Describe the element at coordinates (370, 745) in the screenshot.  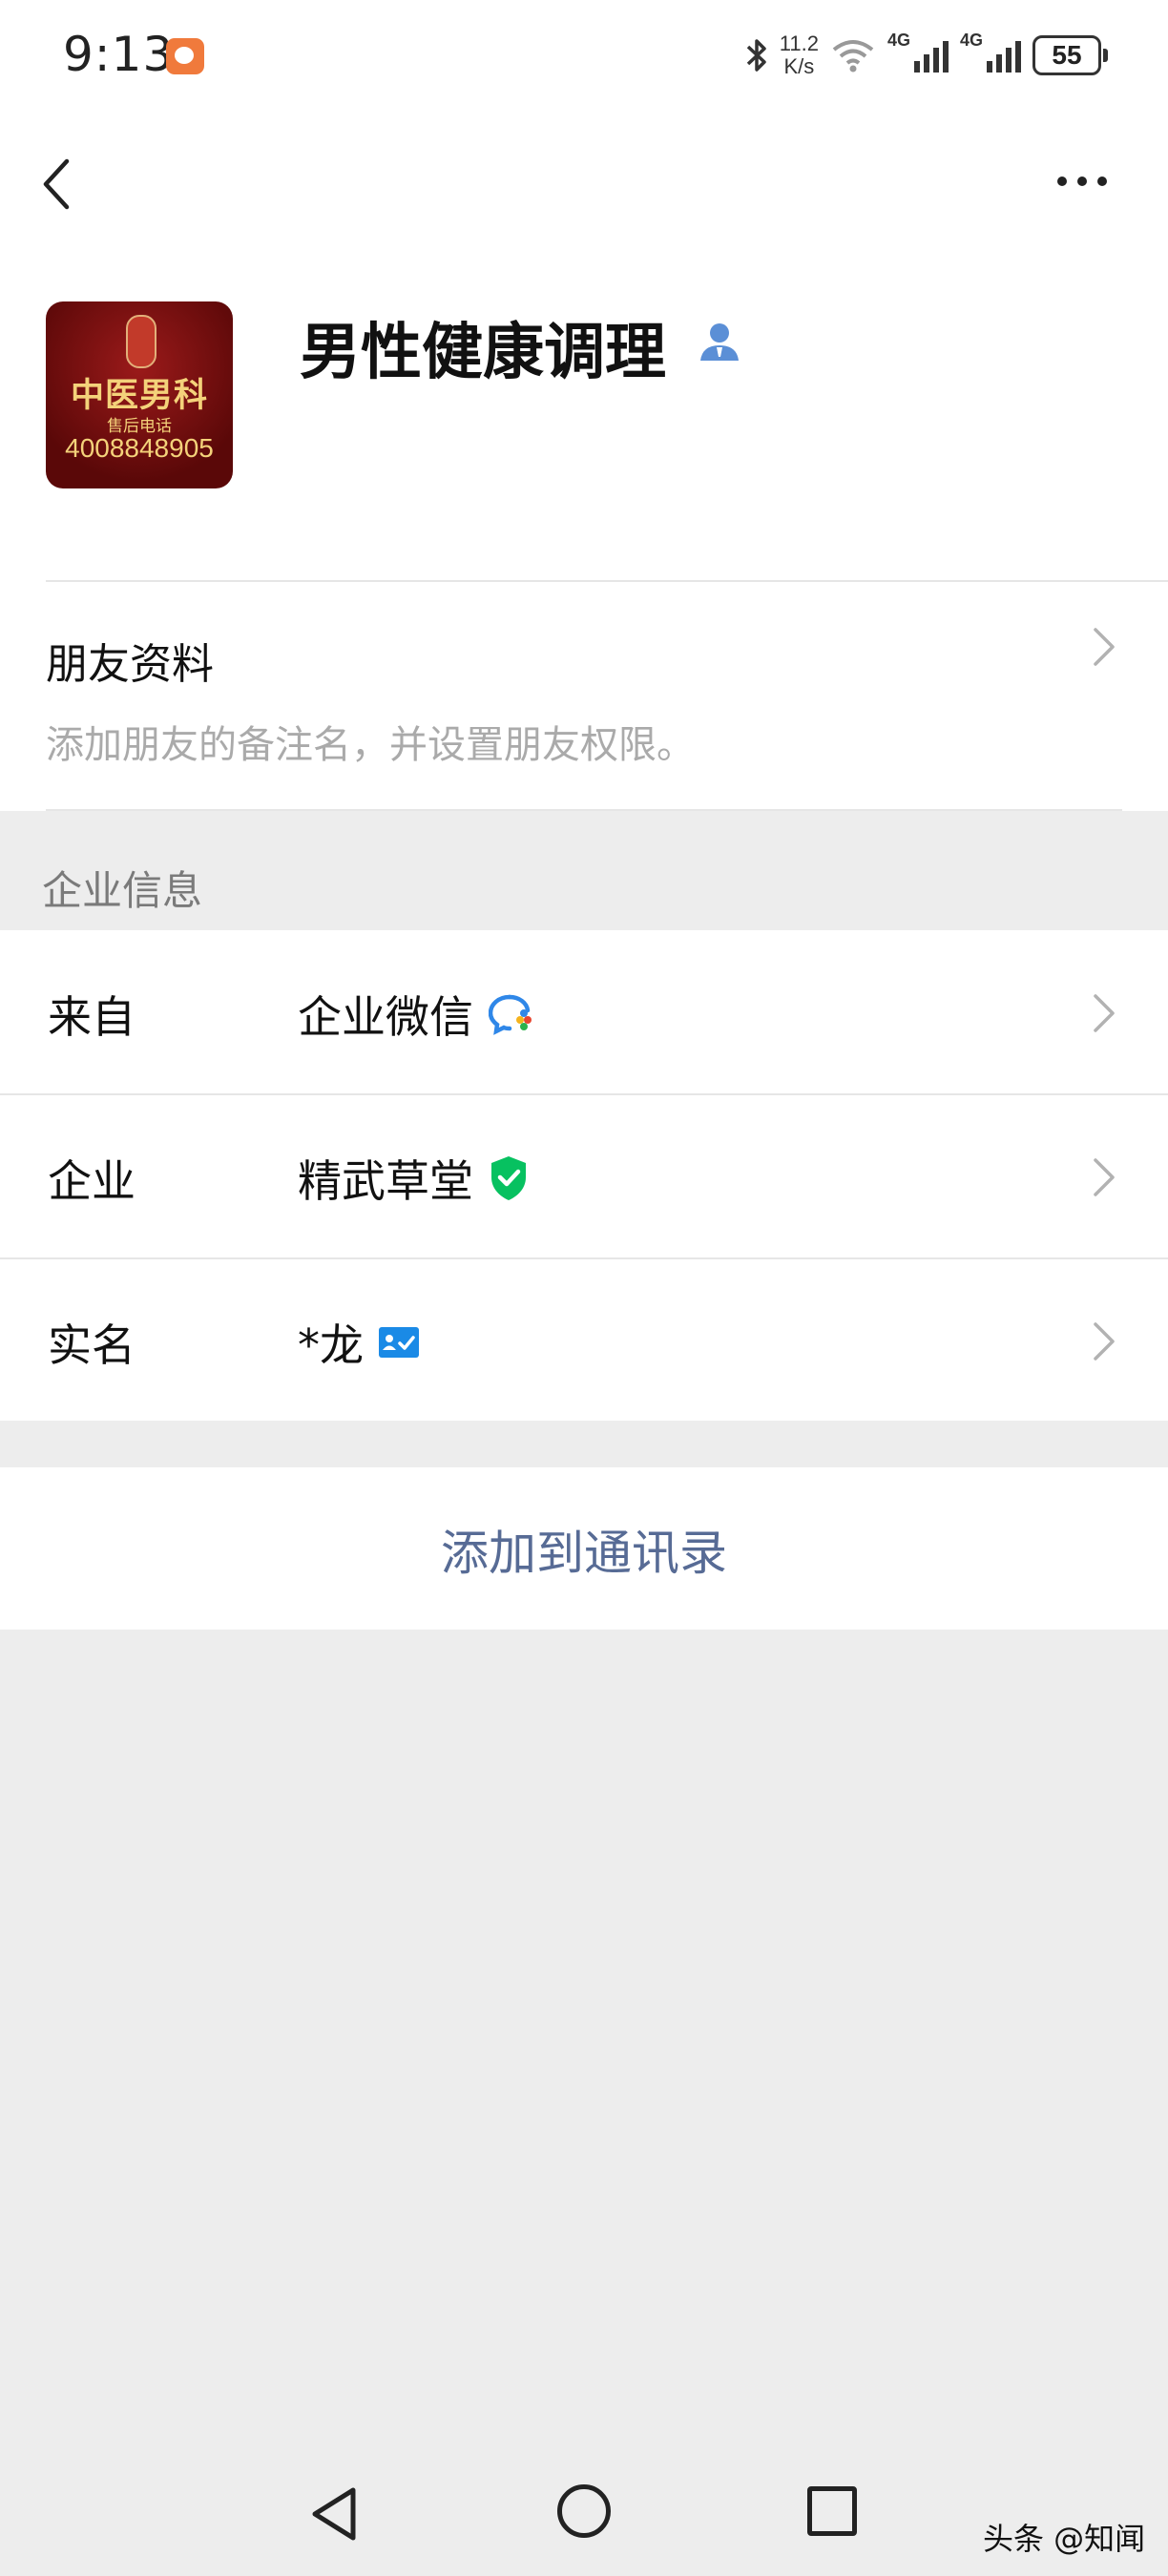
I see `friend-info-subtitle: 添加朋友的备注名，并设置朋友权限。` at that location.